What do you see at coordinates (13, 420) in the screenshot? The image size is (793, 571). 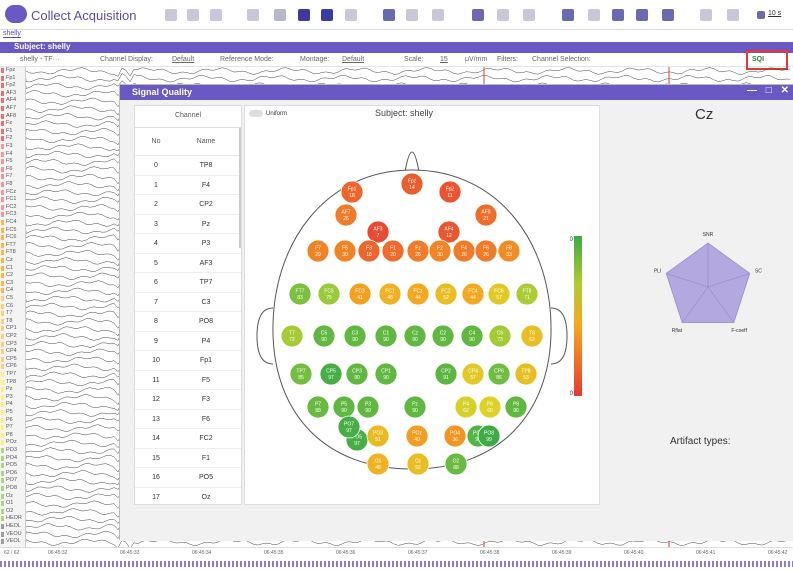 I see `channel-label: P6` at bounding box center [13, 420].